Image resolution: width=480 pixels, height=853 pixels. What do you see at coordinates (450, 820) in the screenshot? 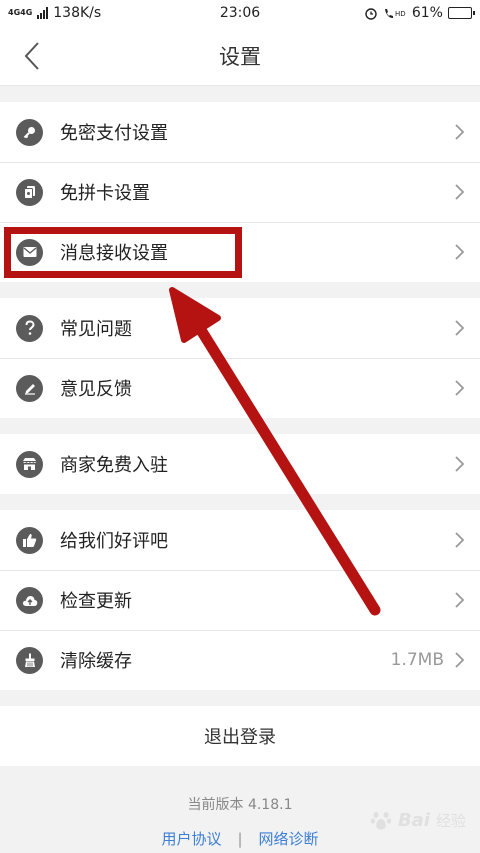
I see `watermark-suffix: 经验` at bounding box center [450, 820].